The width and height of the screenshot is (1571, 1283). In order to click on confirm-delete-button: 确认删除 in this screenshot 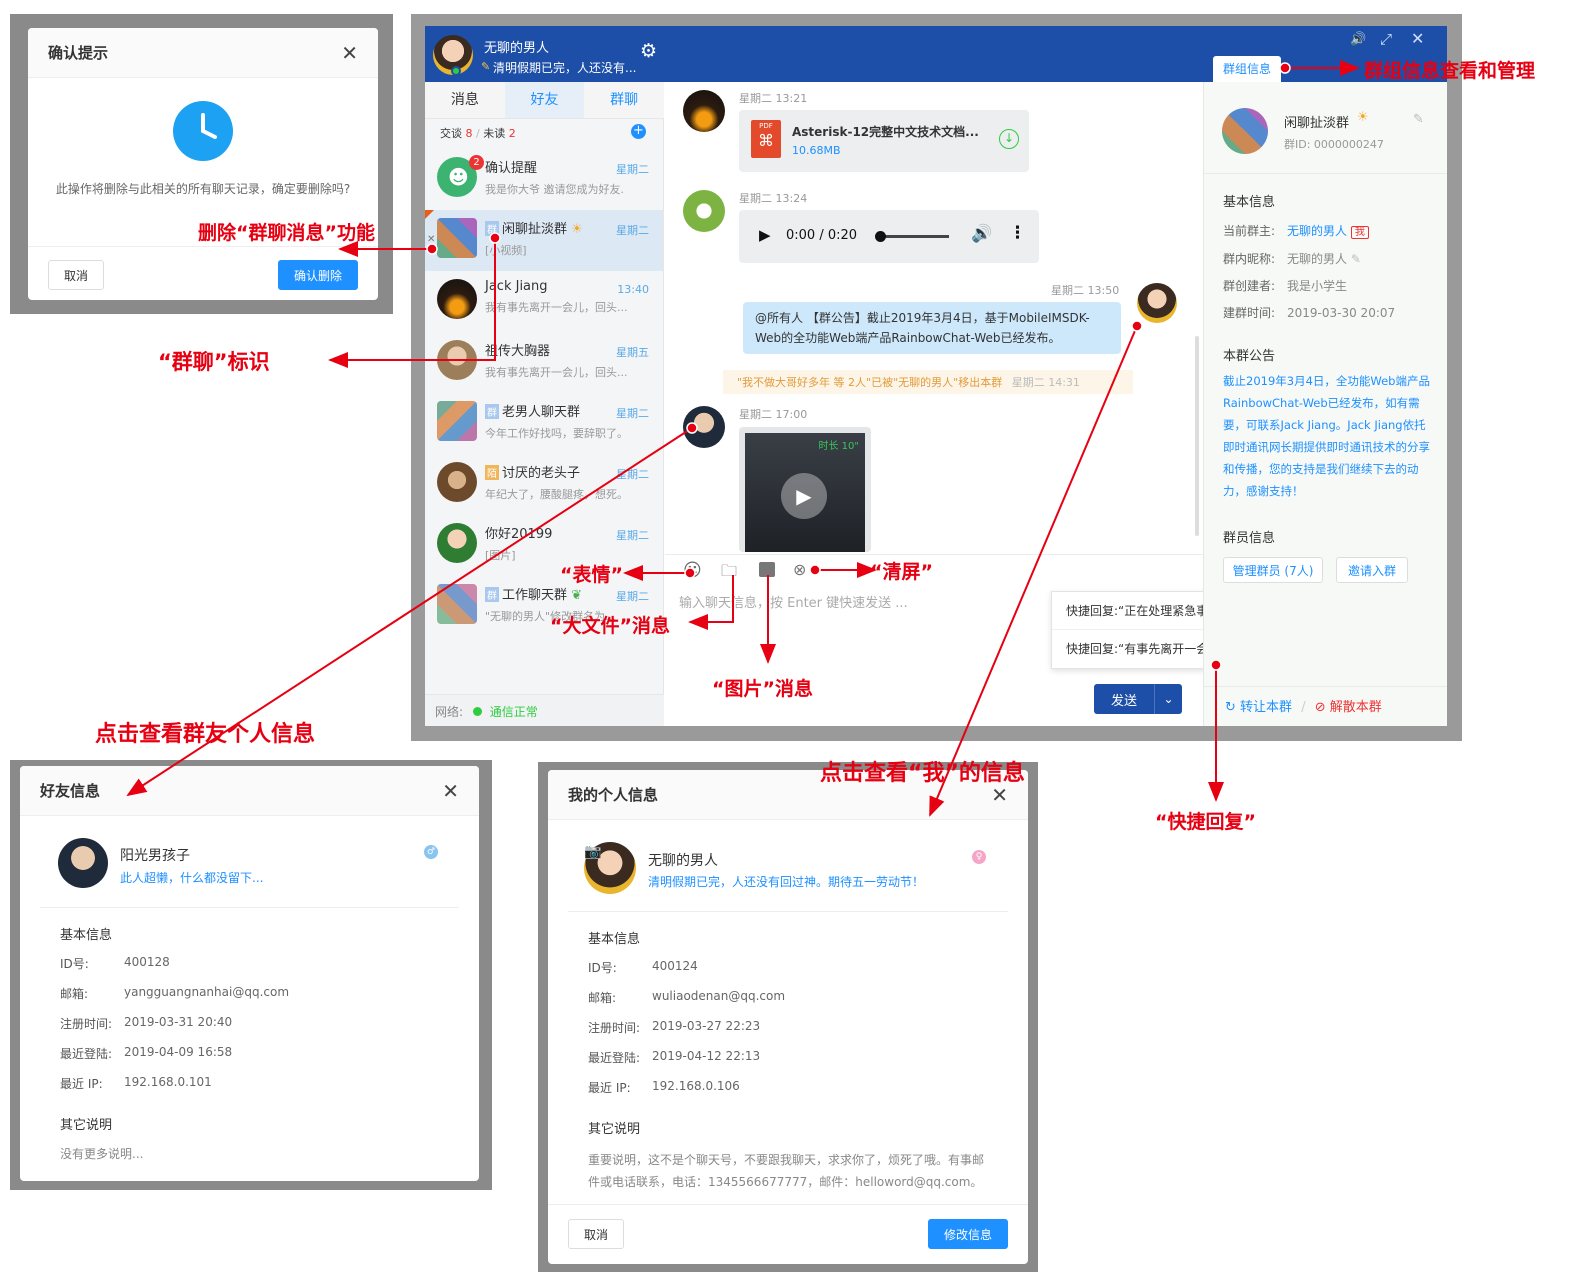, I will do `click(318, 275)`.